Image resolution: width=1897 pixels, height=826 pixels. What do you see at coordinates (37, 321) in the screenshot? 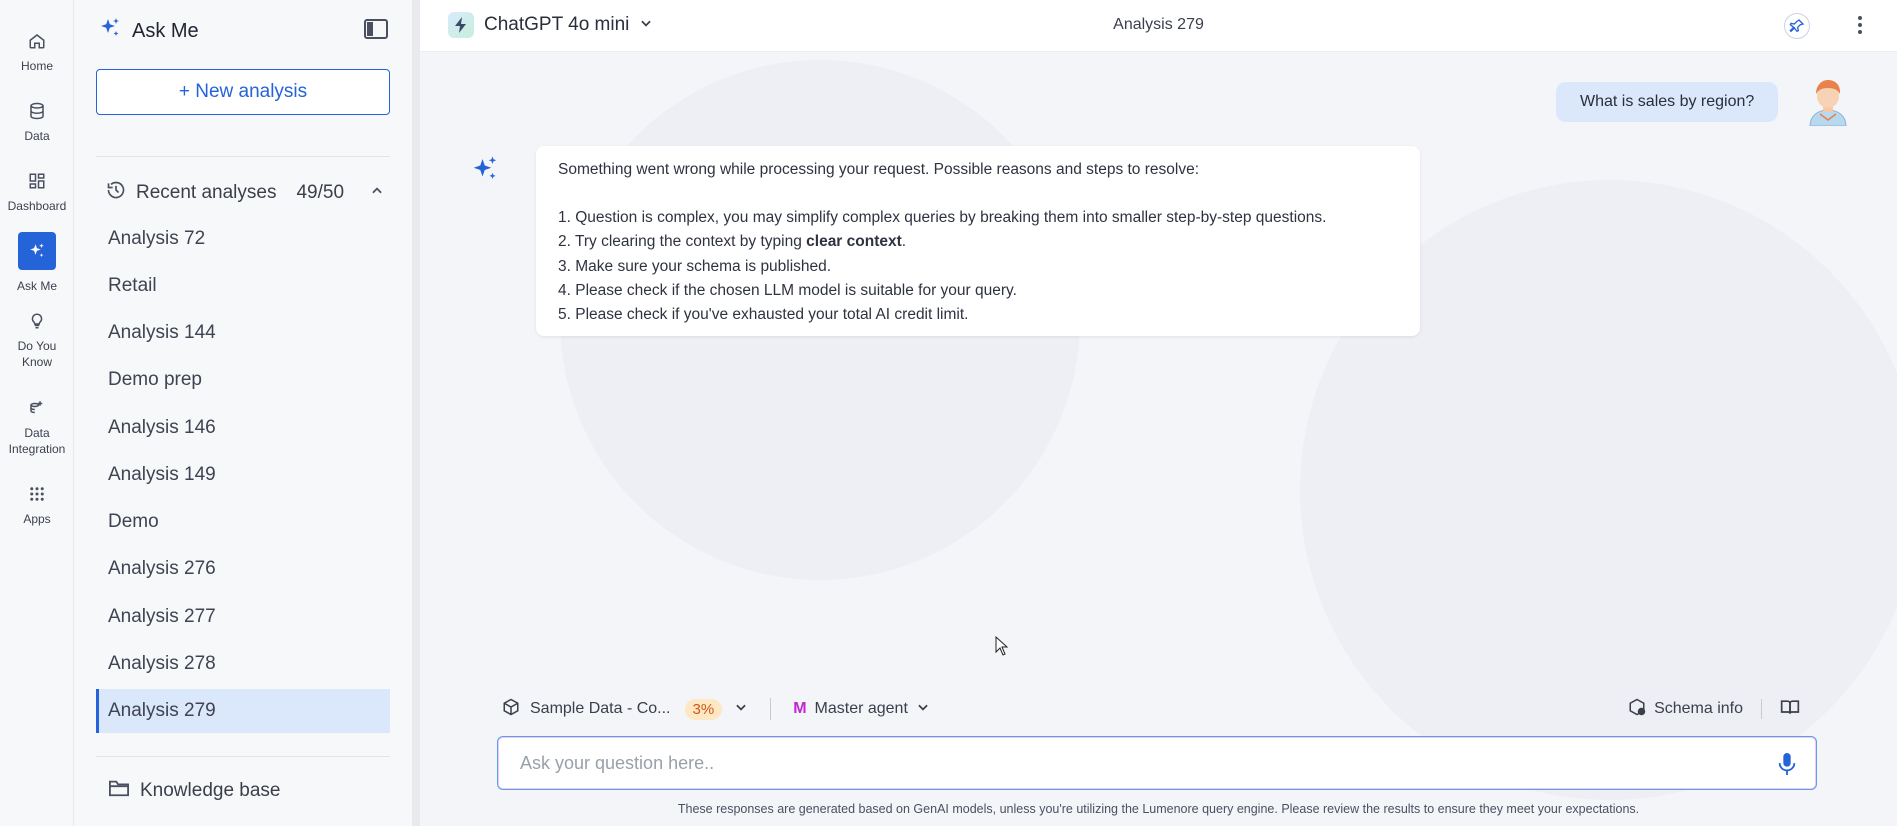
I see `lightbulb-icon` at bounding box center [37, 321].